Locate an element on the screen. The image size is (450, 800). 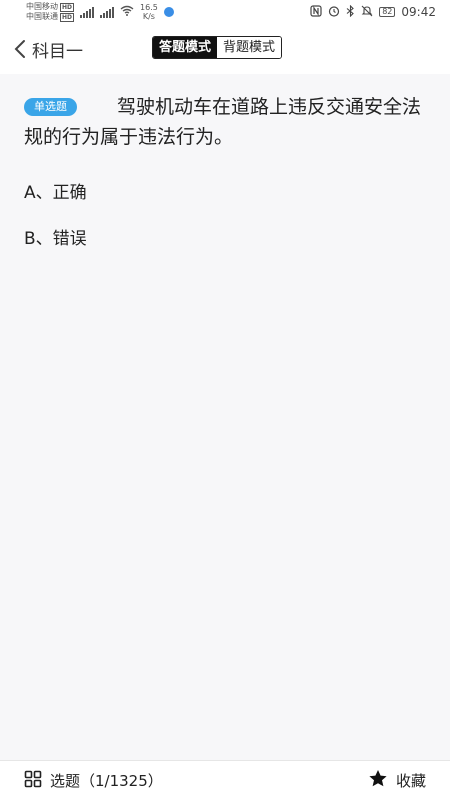
nfc-icon is located at coordinates (316, 12).